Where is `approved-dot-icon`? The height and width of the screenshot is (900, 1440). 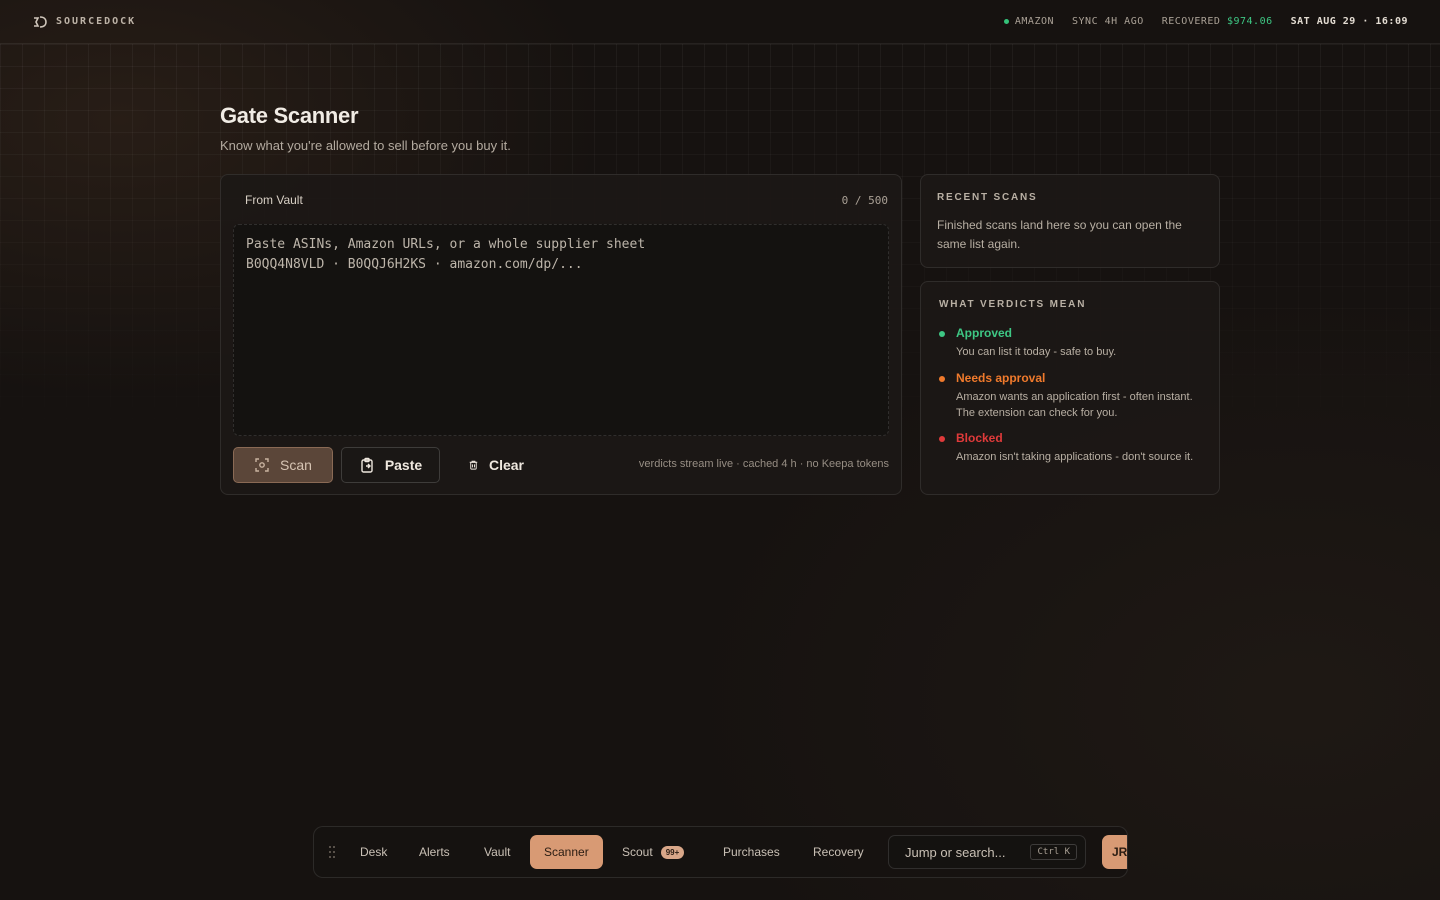 approved-dot-icon is located at coordinates (942, 334).